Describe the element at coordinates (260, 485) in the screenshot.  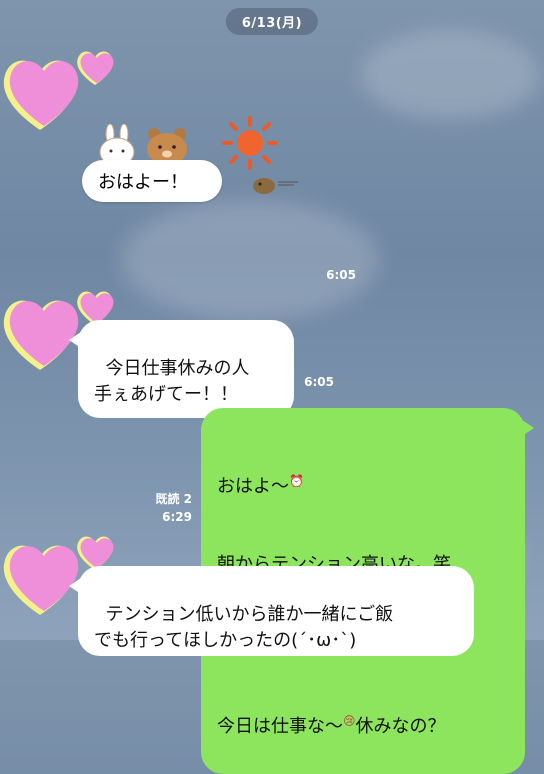
I see `message-line: おはよ〜⏰` at that location.